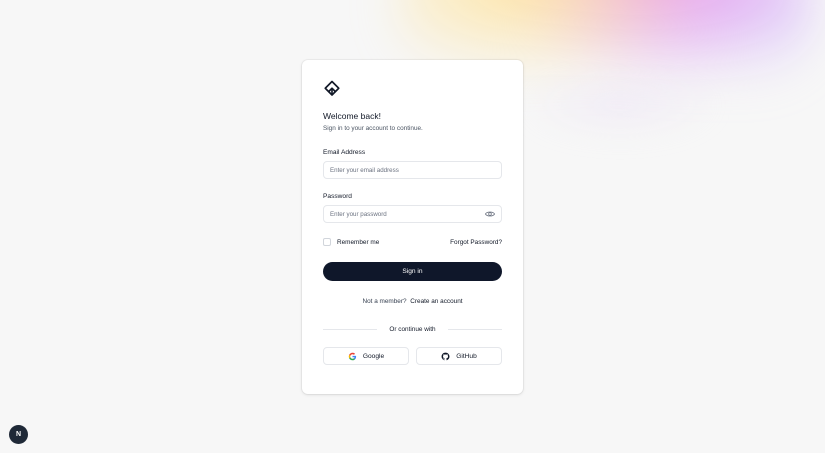  I want to click on password-label: Password, so click(337, 196).